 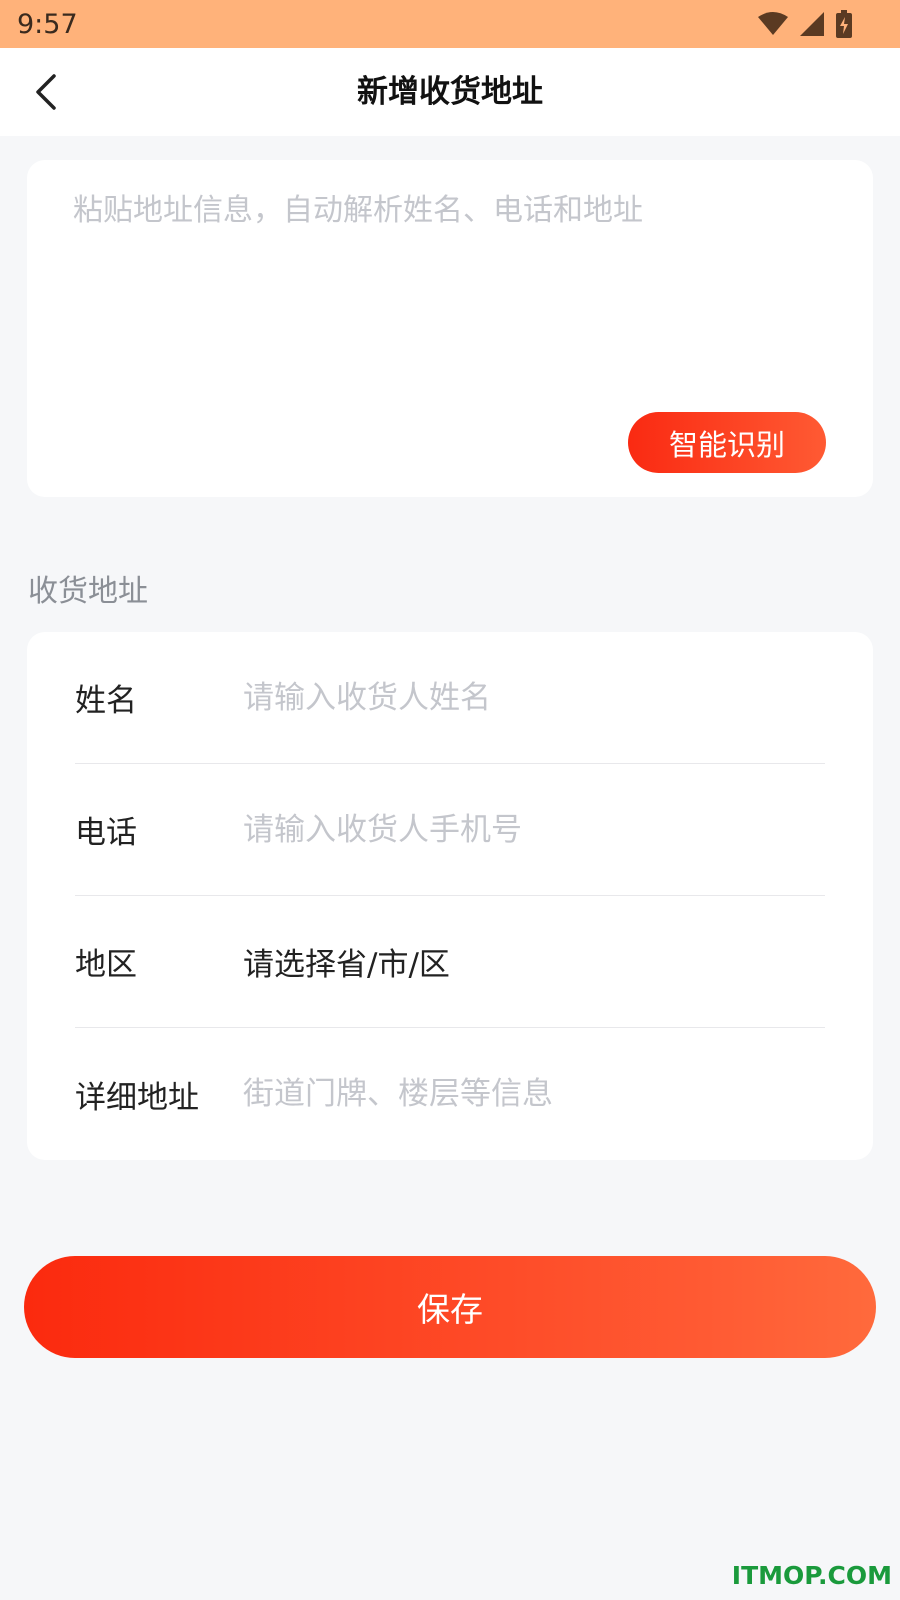 I want to click on status-icons, so click(x=805, y=24).